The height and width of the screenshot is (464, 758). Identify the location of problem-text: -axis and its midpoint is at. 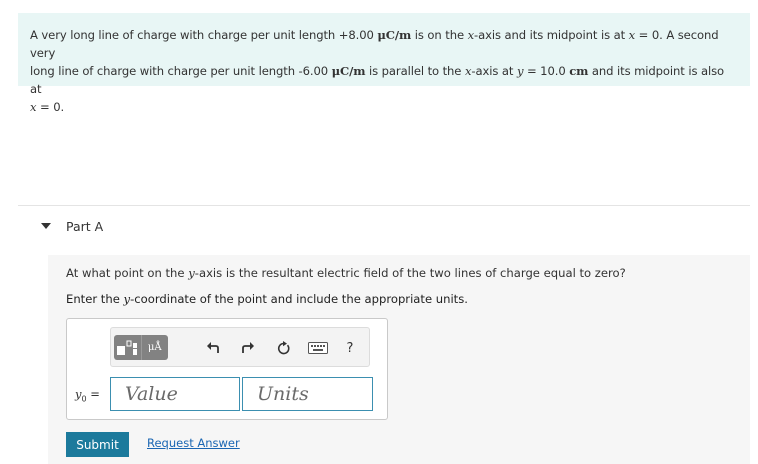
(551, 35).